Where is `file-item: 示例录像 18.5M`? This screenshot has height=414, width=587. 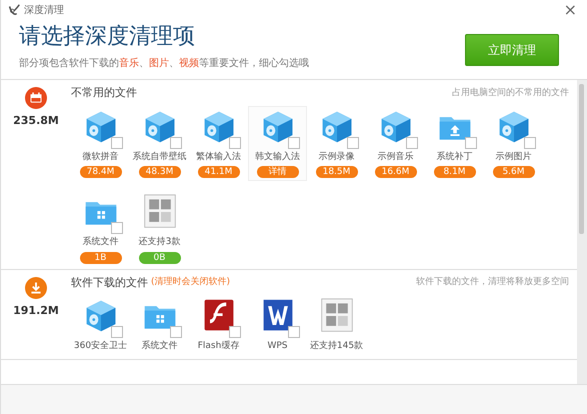
file-item: 示例录像 18.5M is located at coordinates (336, 144).